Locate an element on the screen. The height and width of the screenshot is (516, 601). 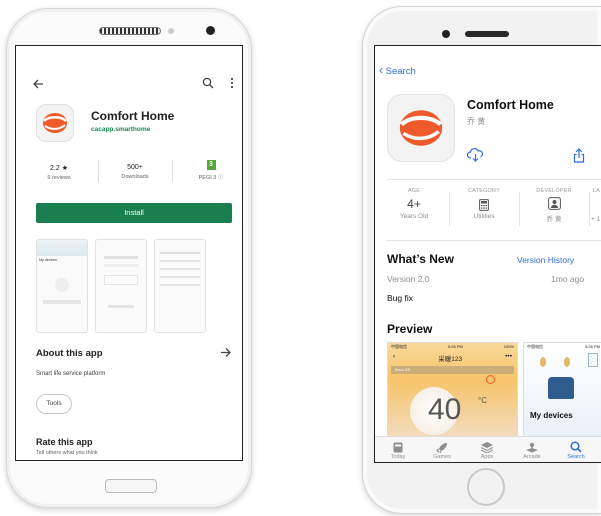
rating-value: 2.2 ★ is located at coordinates (59, 168).